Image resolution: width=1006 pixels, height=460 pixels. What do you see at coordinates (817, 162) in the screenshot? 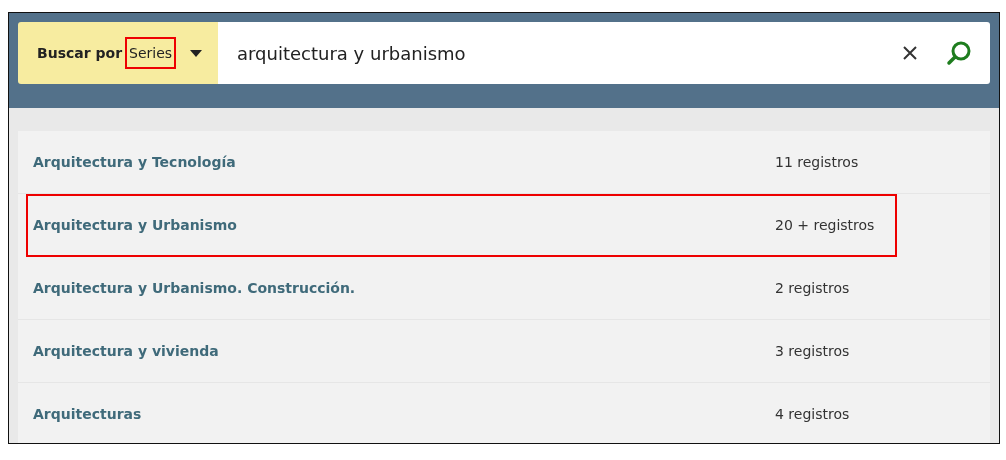
I see `result-count: 11 registros` at bounding box center [817, 162].